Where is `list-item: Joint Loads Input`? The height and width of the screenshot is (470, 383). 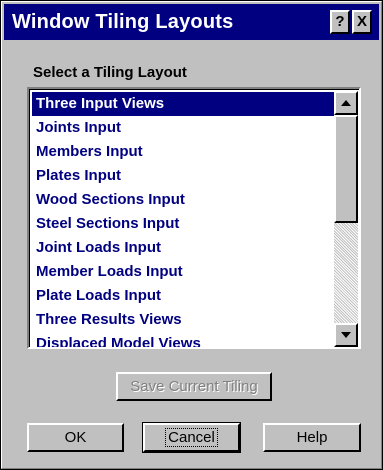
list-item: Joint Loads Input is located at coordinates (183, 248).